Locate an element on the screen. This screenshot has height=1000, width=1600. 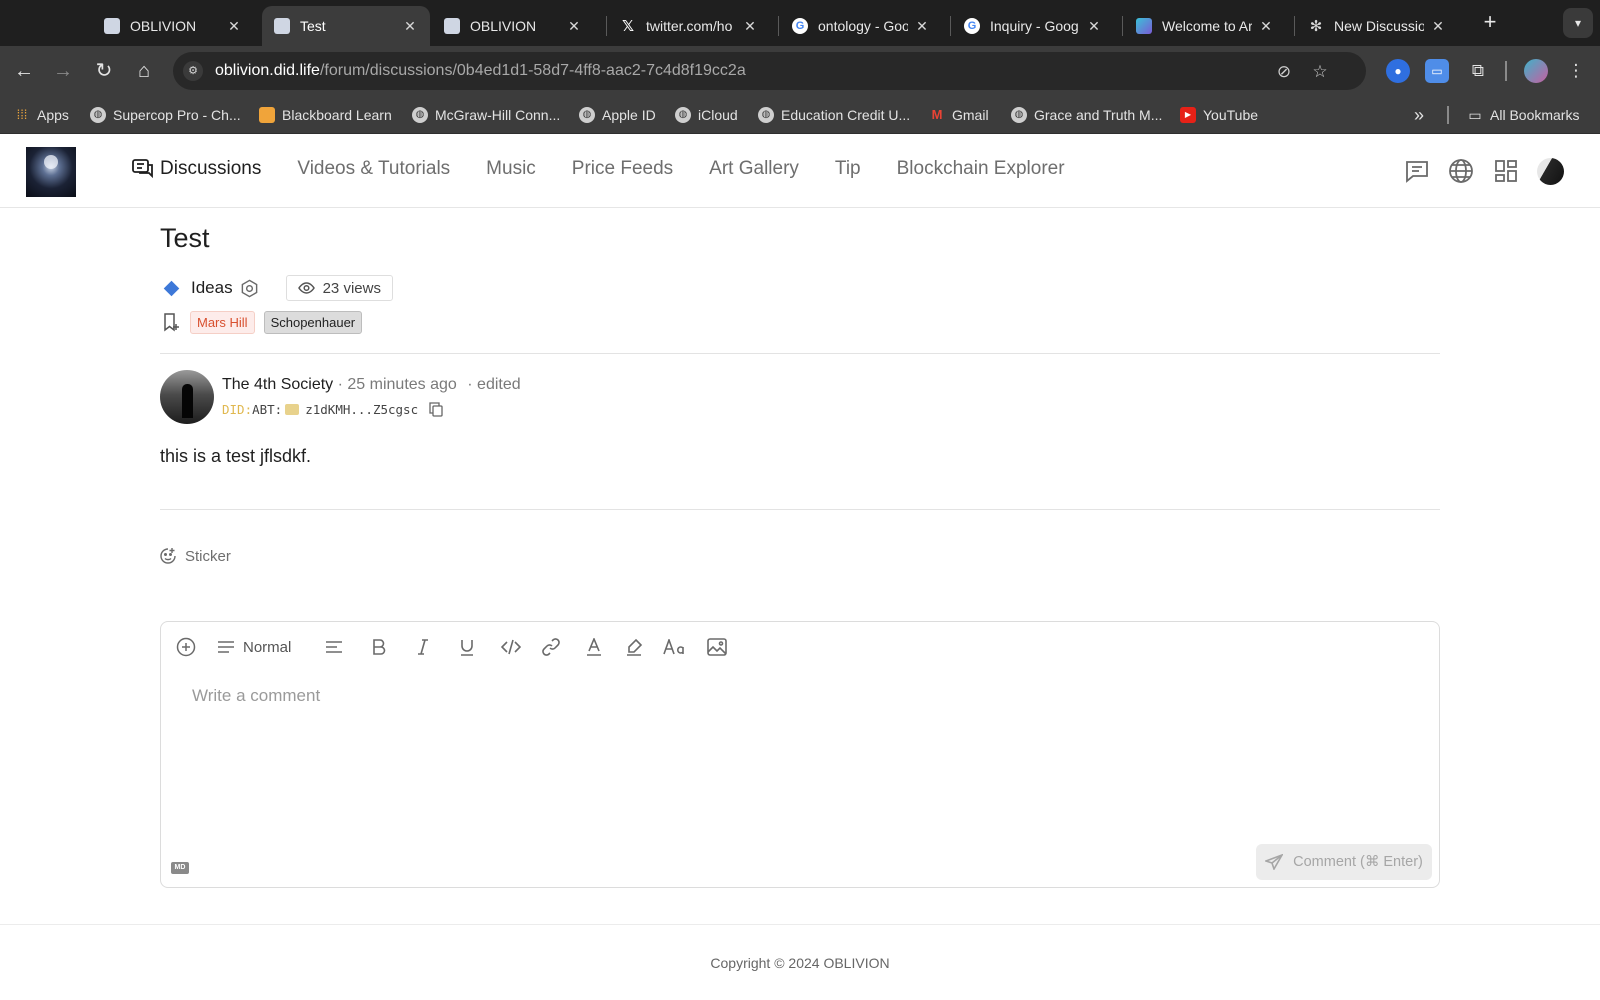
underline-button is located at coordinates (467, 647).